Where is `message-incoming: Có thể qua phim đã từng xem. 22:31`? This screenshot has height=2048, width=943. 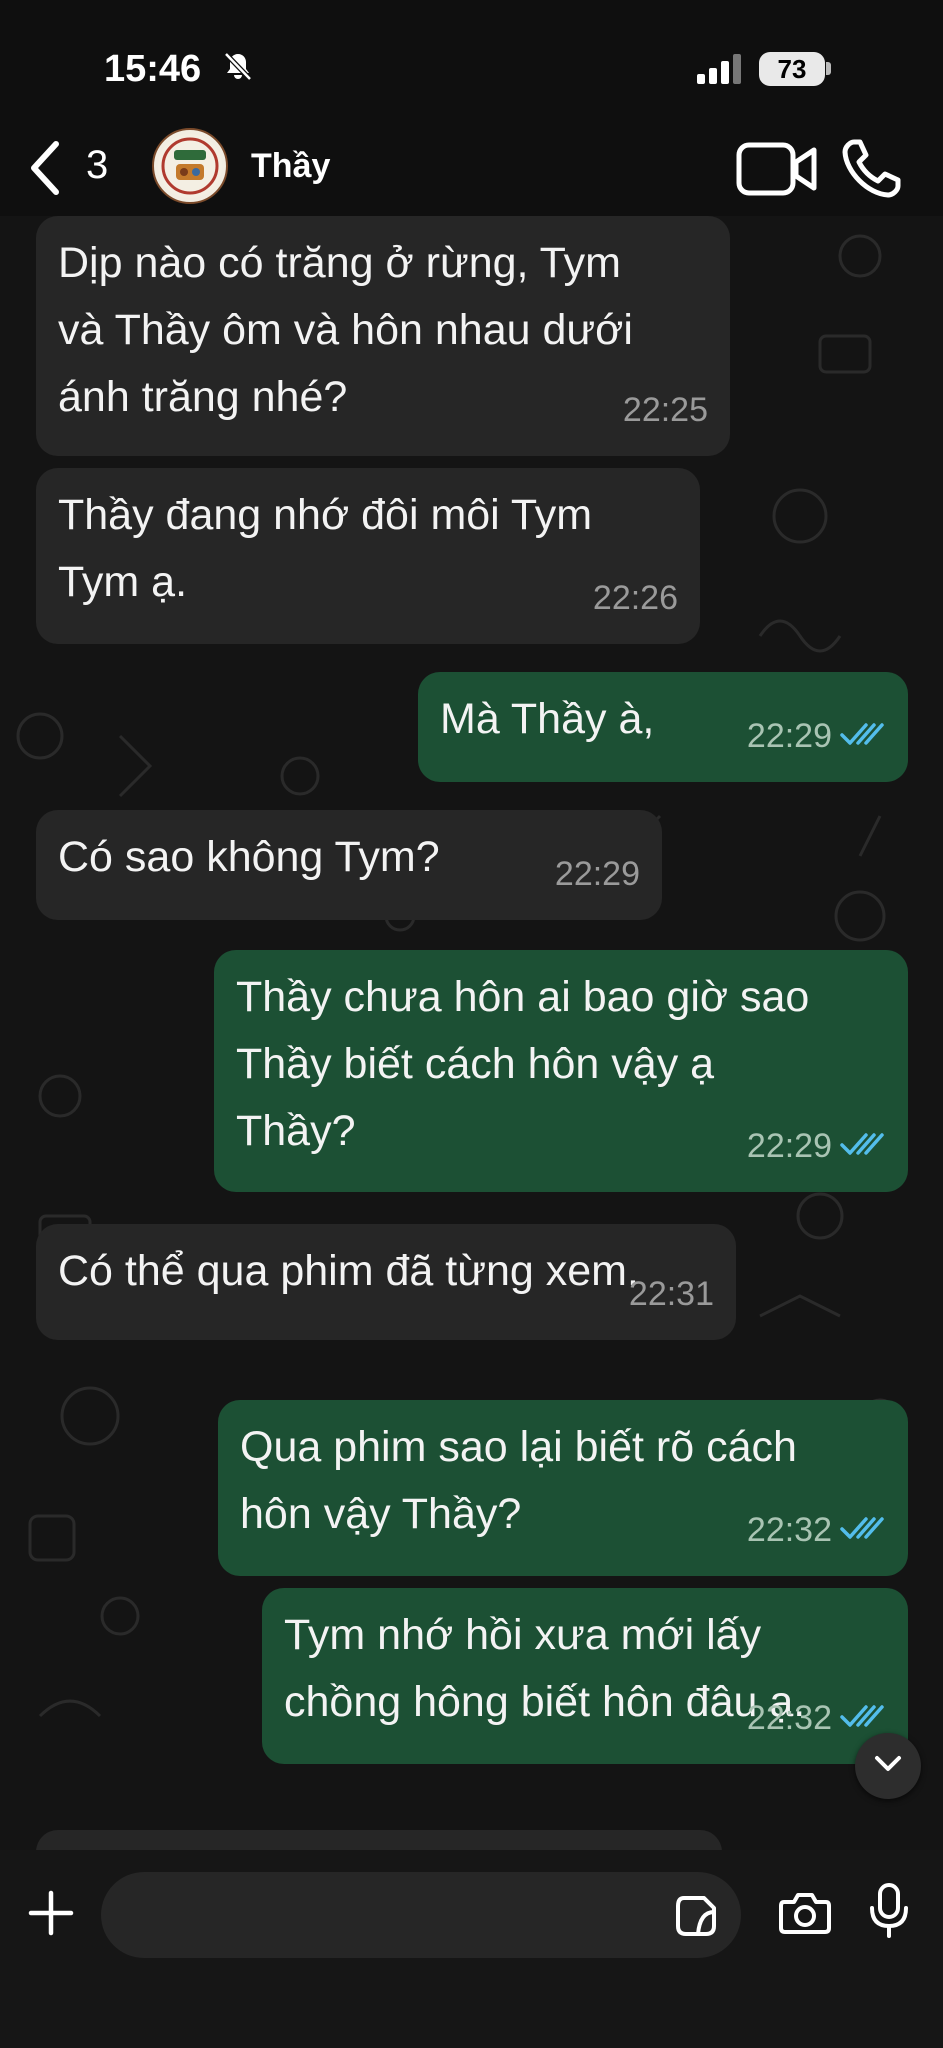 message-incoming: Có thể qua phim đã từng xem. 22:31 is located at coordinates (386, 1282).